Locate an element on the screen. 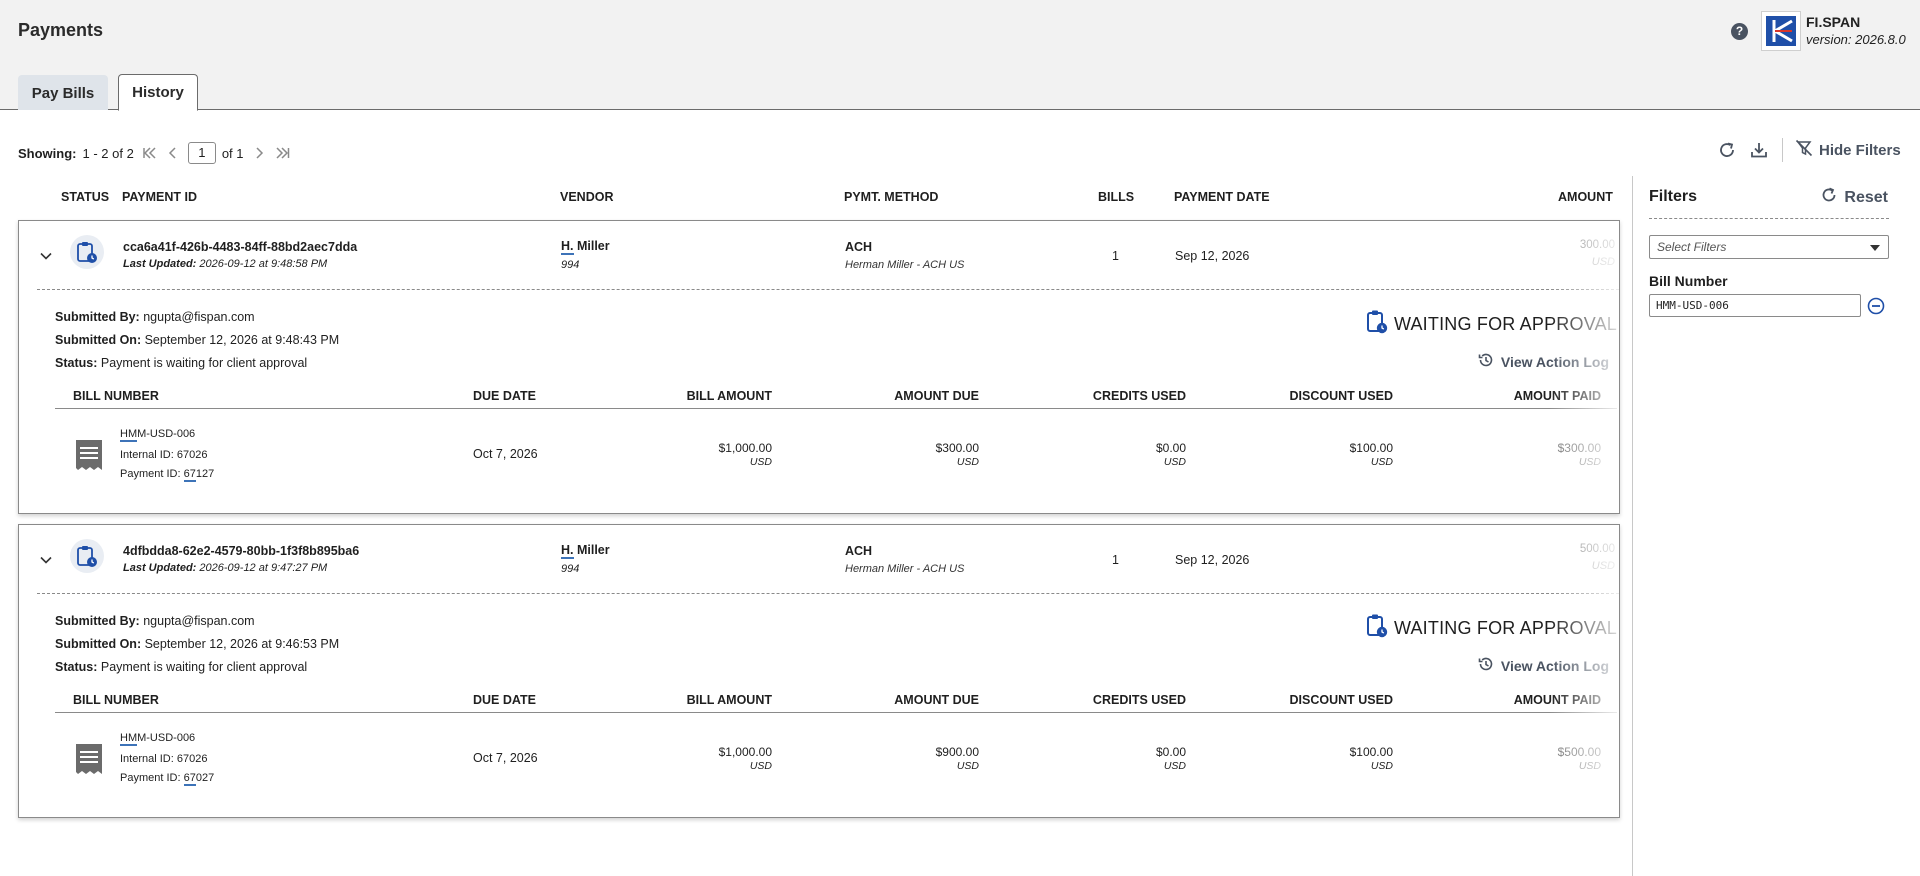  last-page-icon is located at coordinates (283, 153).